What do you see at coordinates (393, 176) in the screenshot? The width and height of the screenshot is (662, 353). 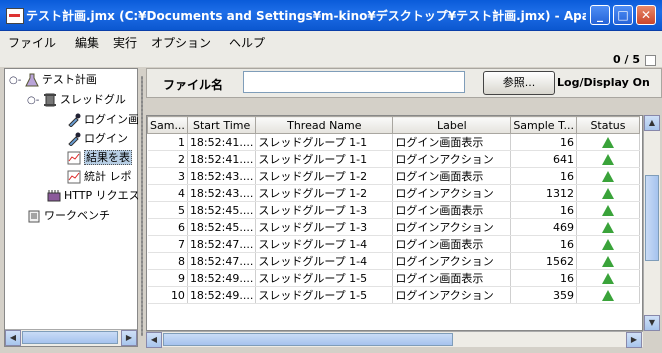 I see `table-row: 3 18:52:43.... スレッドグループ 1-2 ログイン画面表示 16` at bounding box center [393, 176].